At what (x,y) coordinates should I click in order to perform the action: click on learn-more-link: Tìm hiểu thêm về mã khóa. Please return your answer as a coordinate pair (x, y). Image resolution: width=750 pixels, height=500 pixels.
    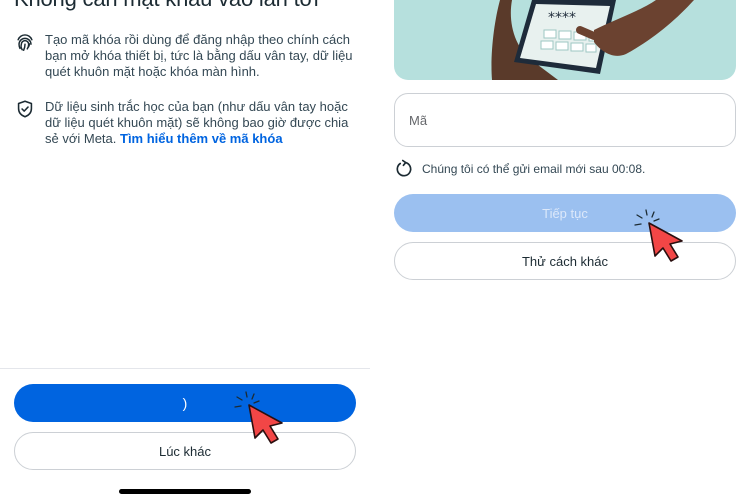
    Looking at the image, I should click on (201, 138).